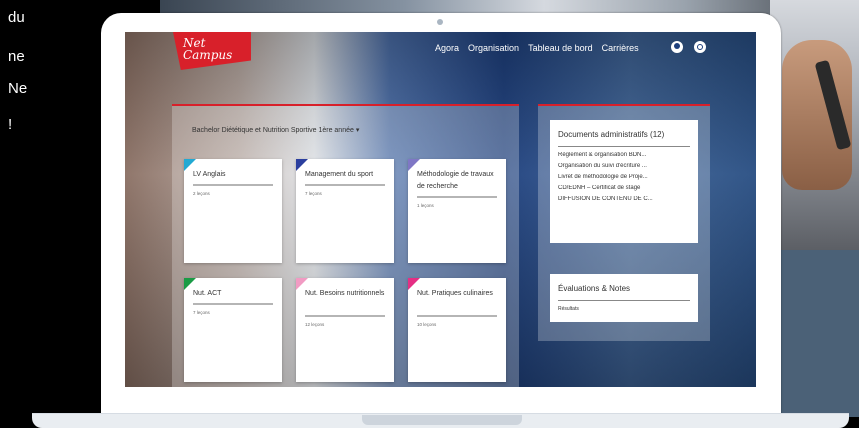  What do you see at coordinates (455, 293) in the screenshot?
I see `card-title: Nut. Pratiques culinaires` at bounding box center [455, 293].